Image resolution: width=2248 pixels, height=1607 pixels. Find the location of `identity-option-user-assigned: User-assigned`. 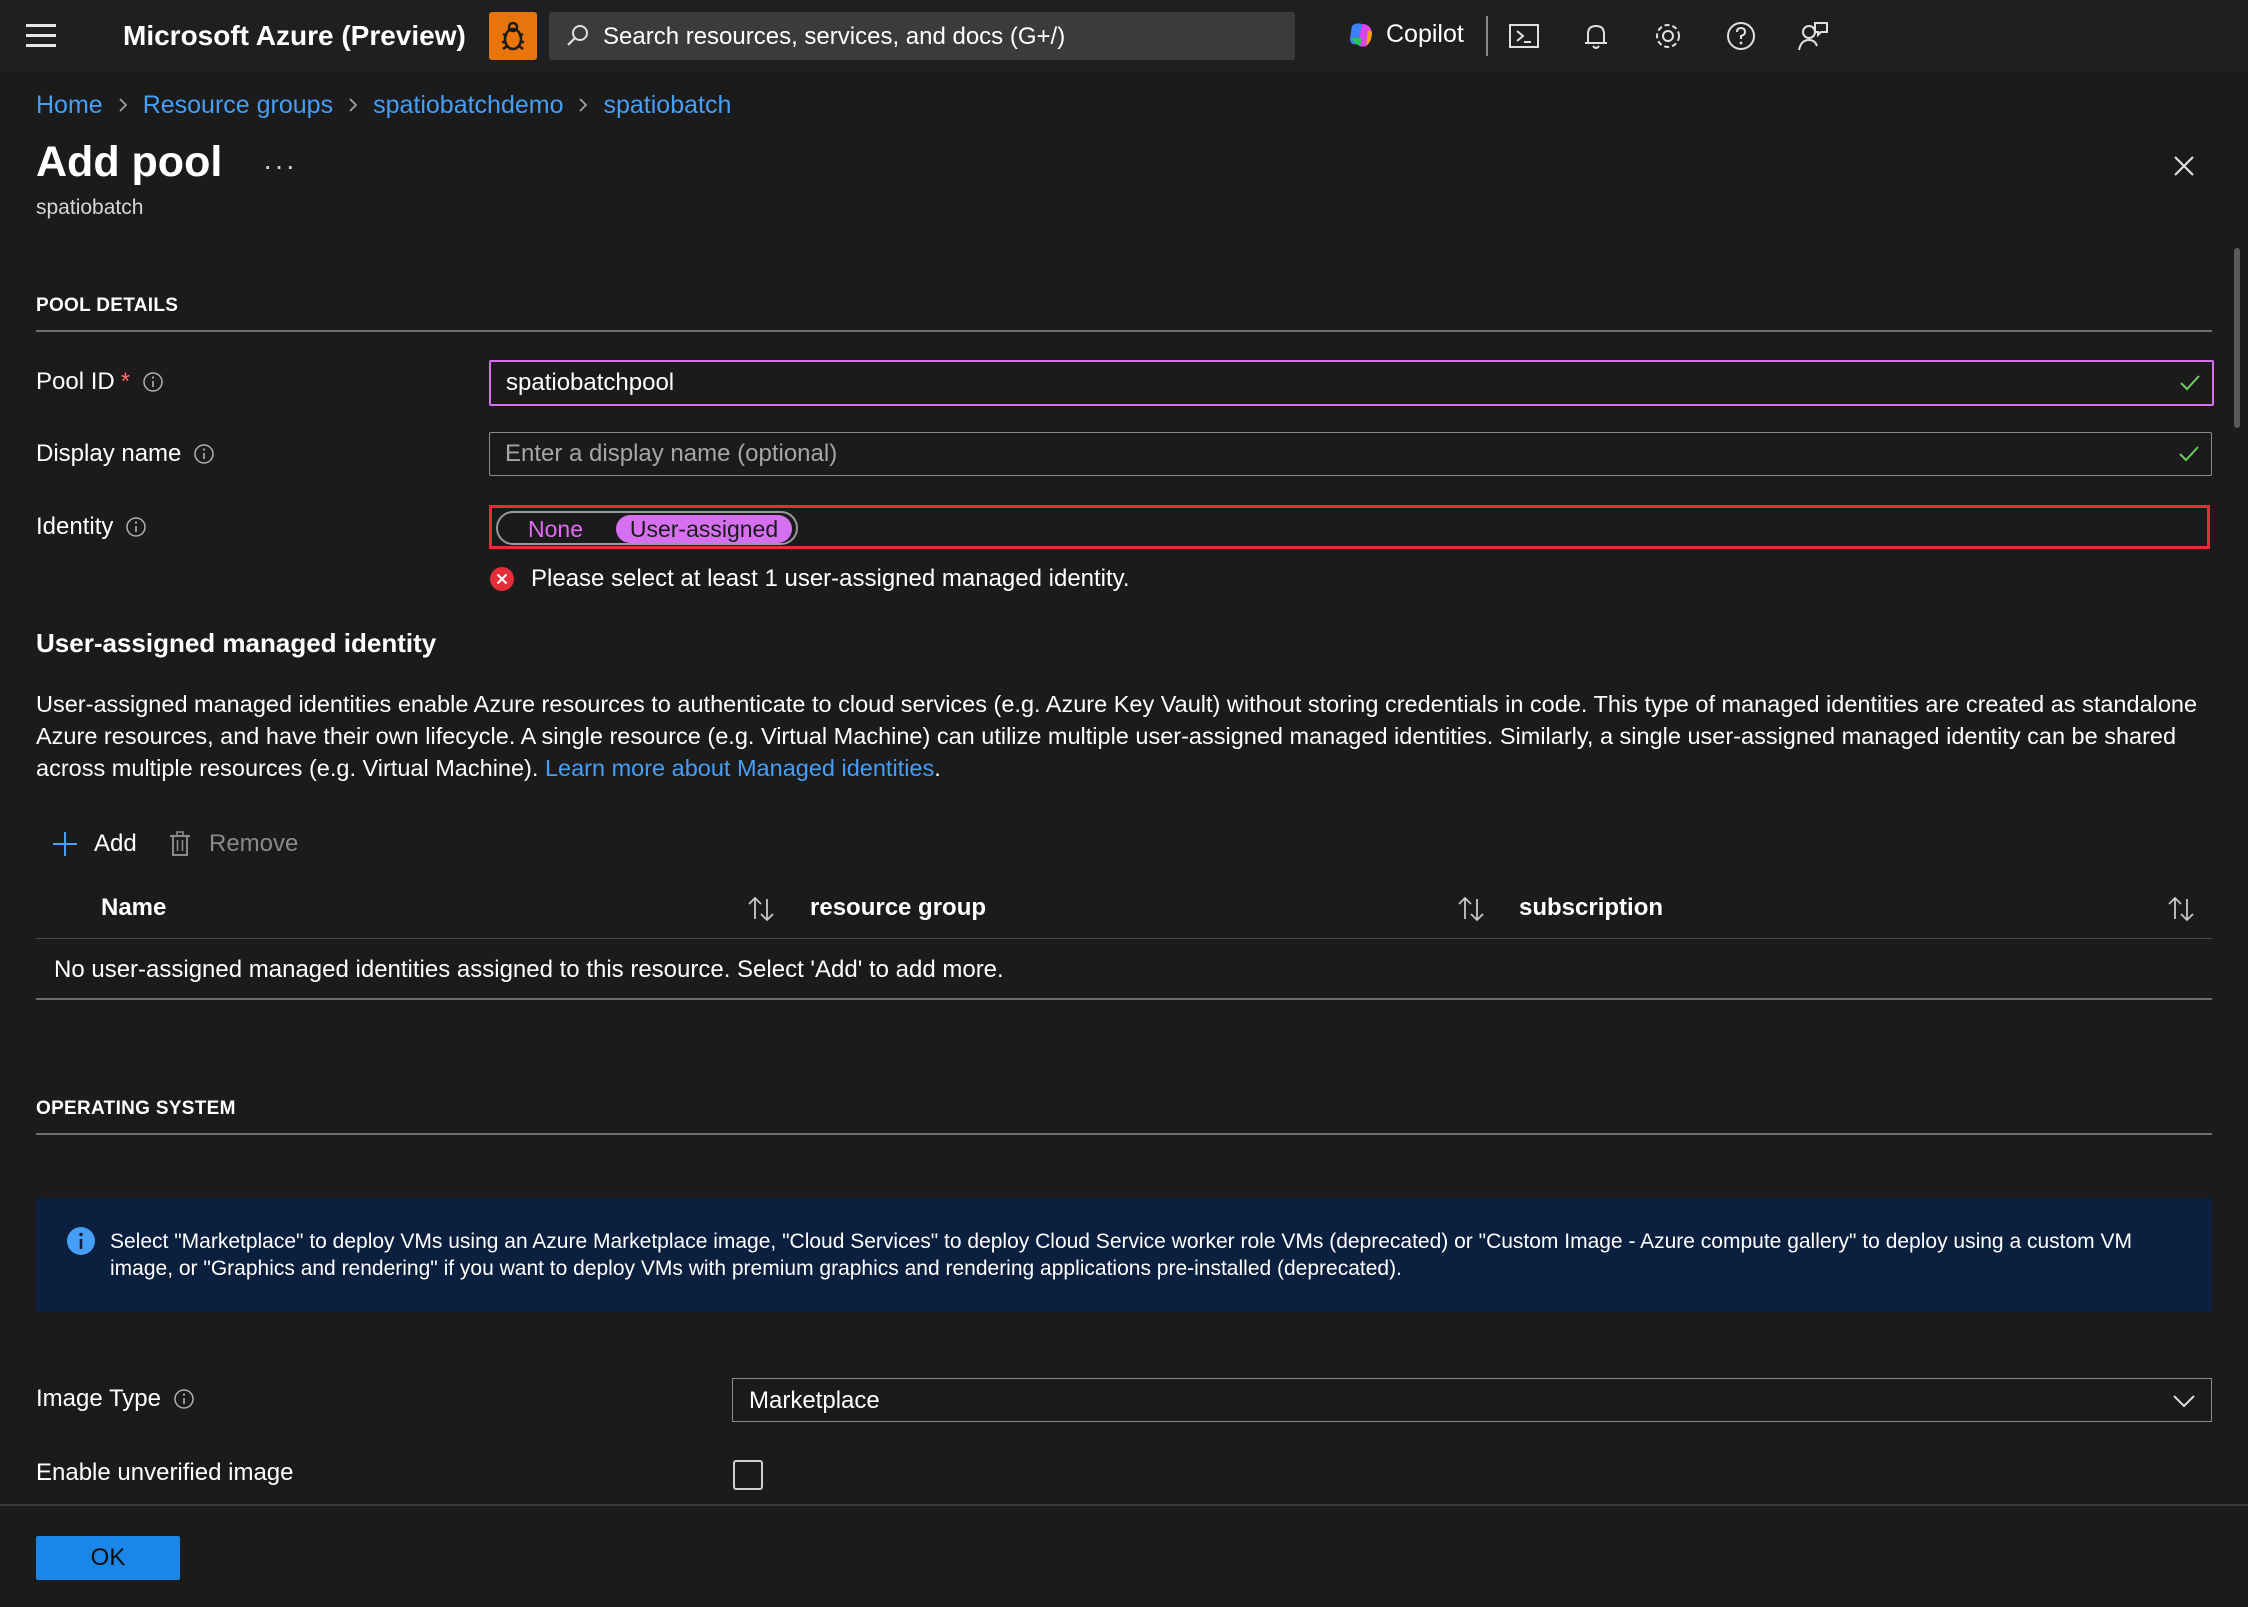

identity-option-user-assigned: User-assigned is located at coordinates (704, 529).